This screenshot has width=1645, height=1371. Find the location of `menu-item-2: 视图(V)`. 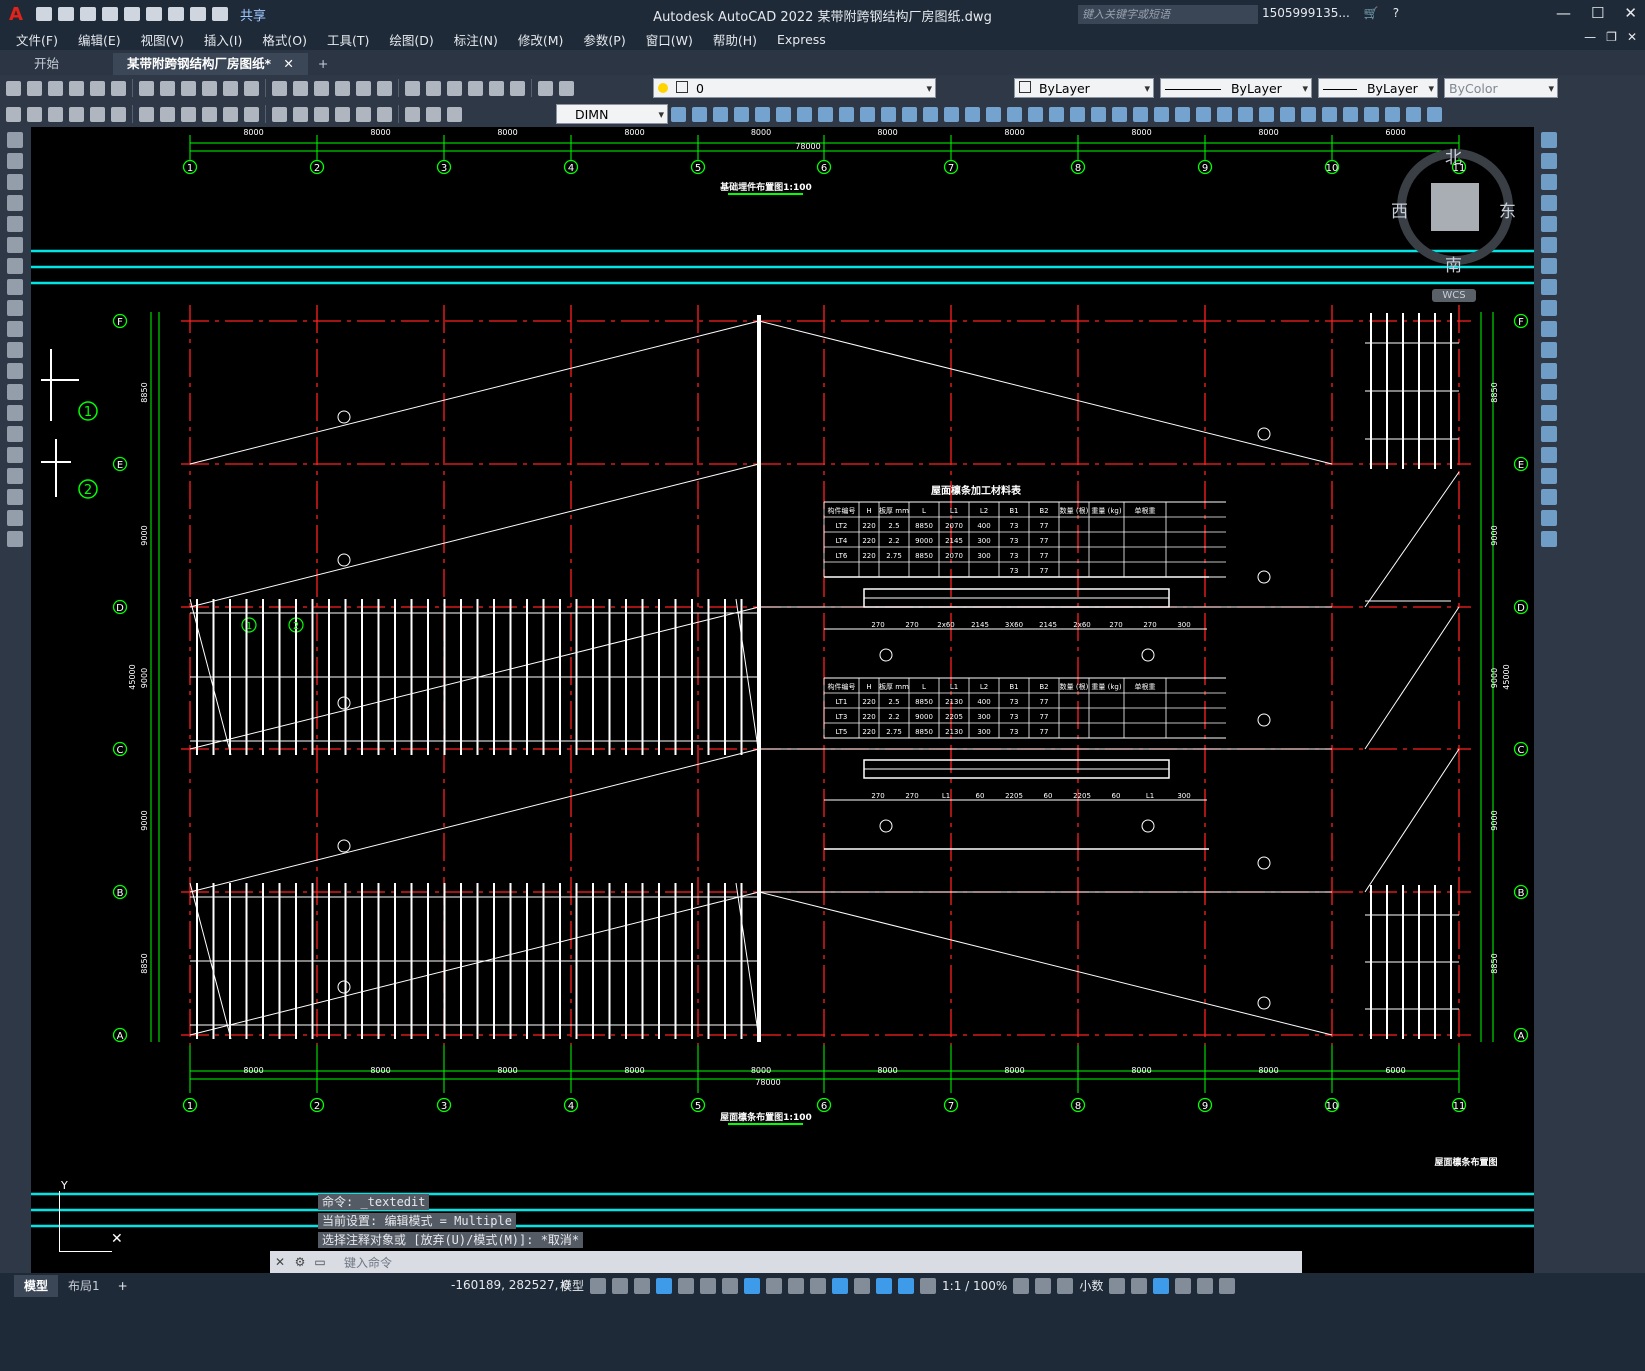

menu-item-2: 视图(V) is located at coordinates (162, 39).